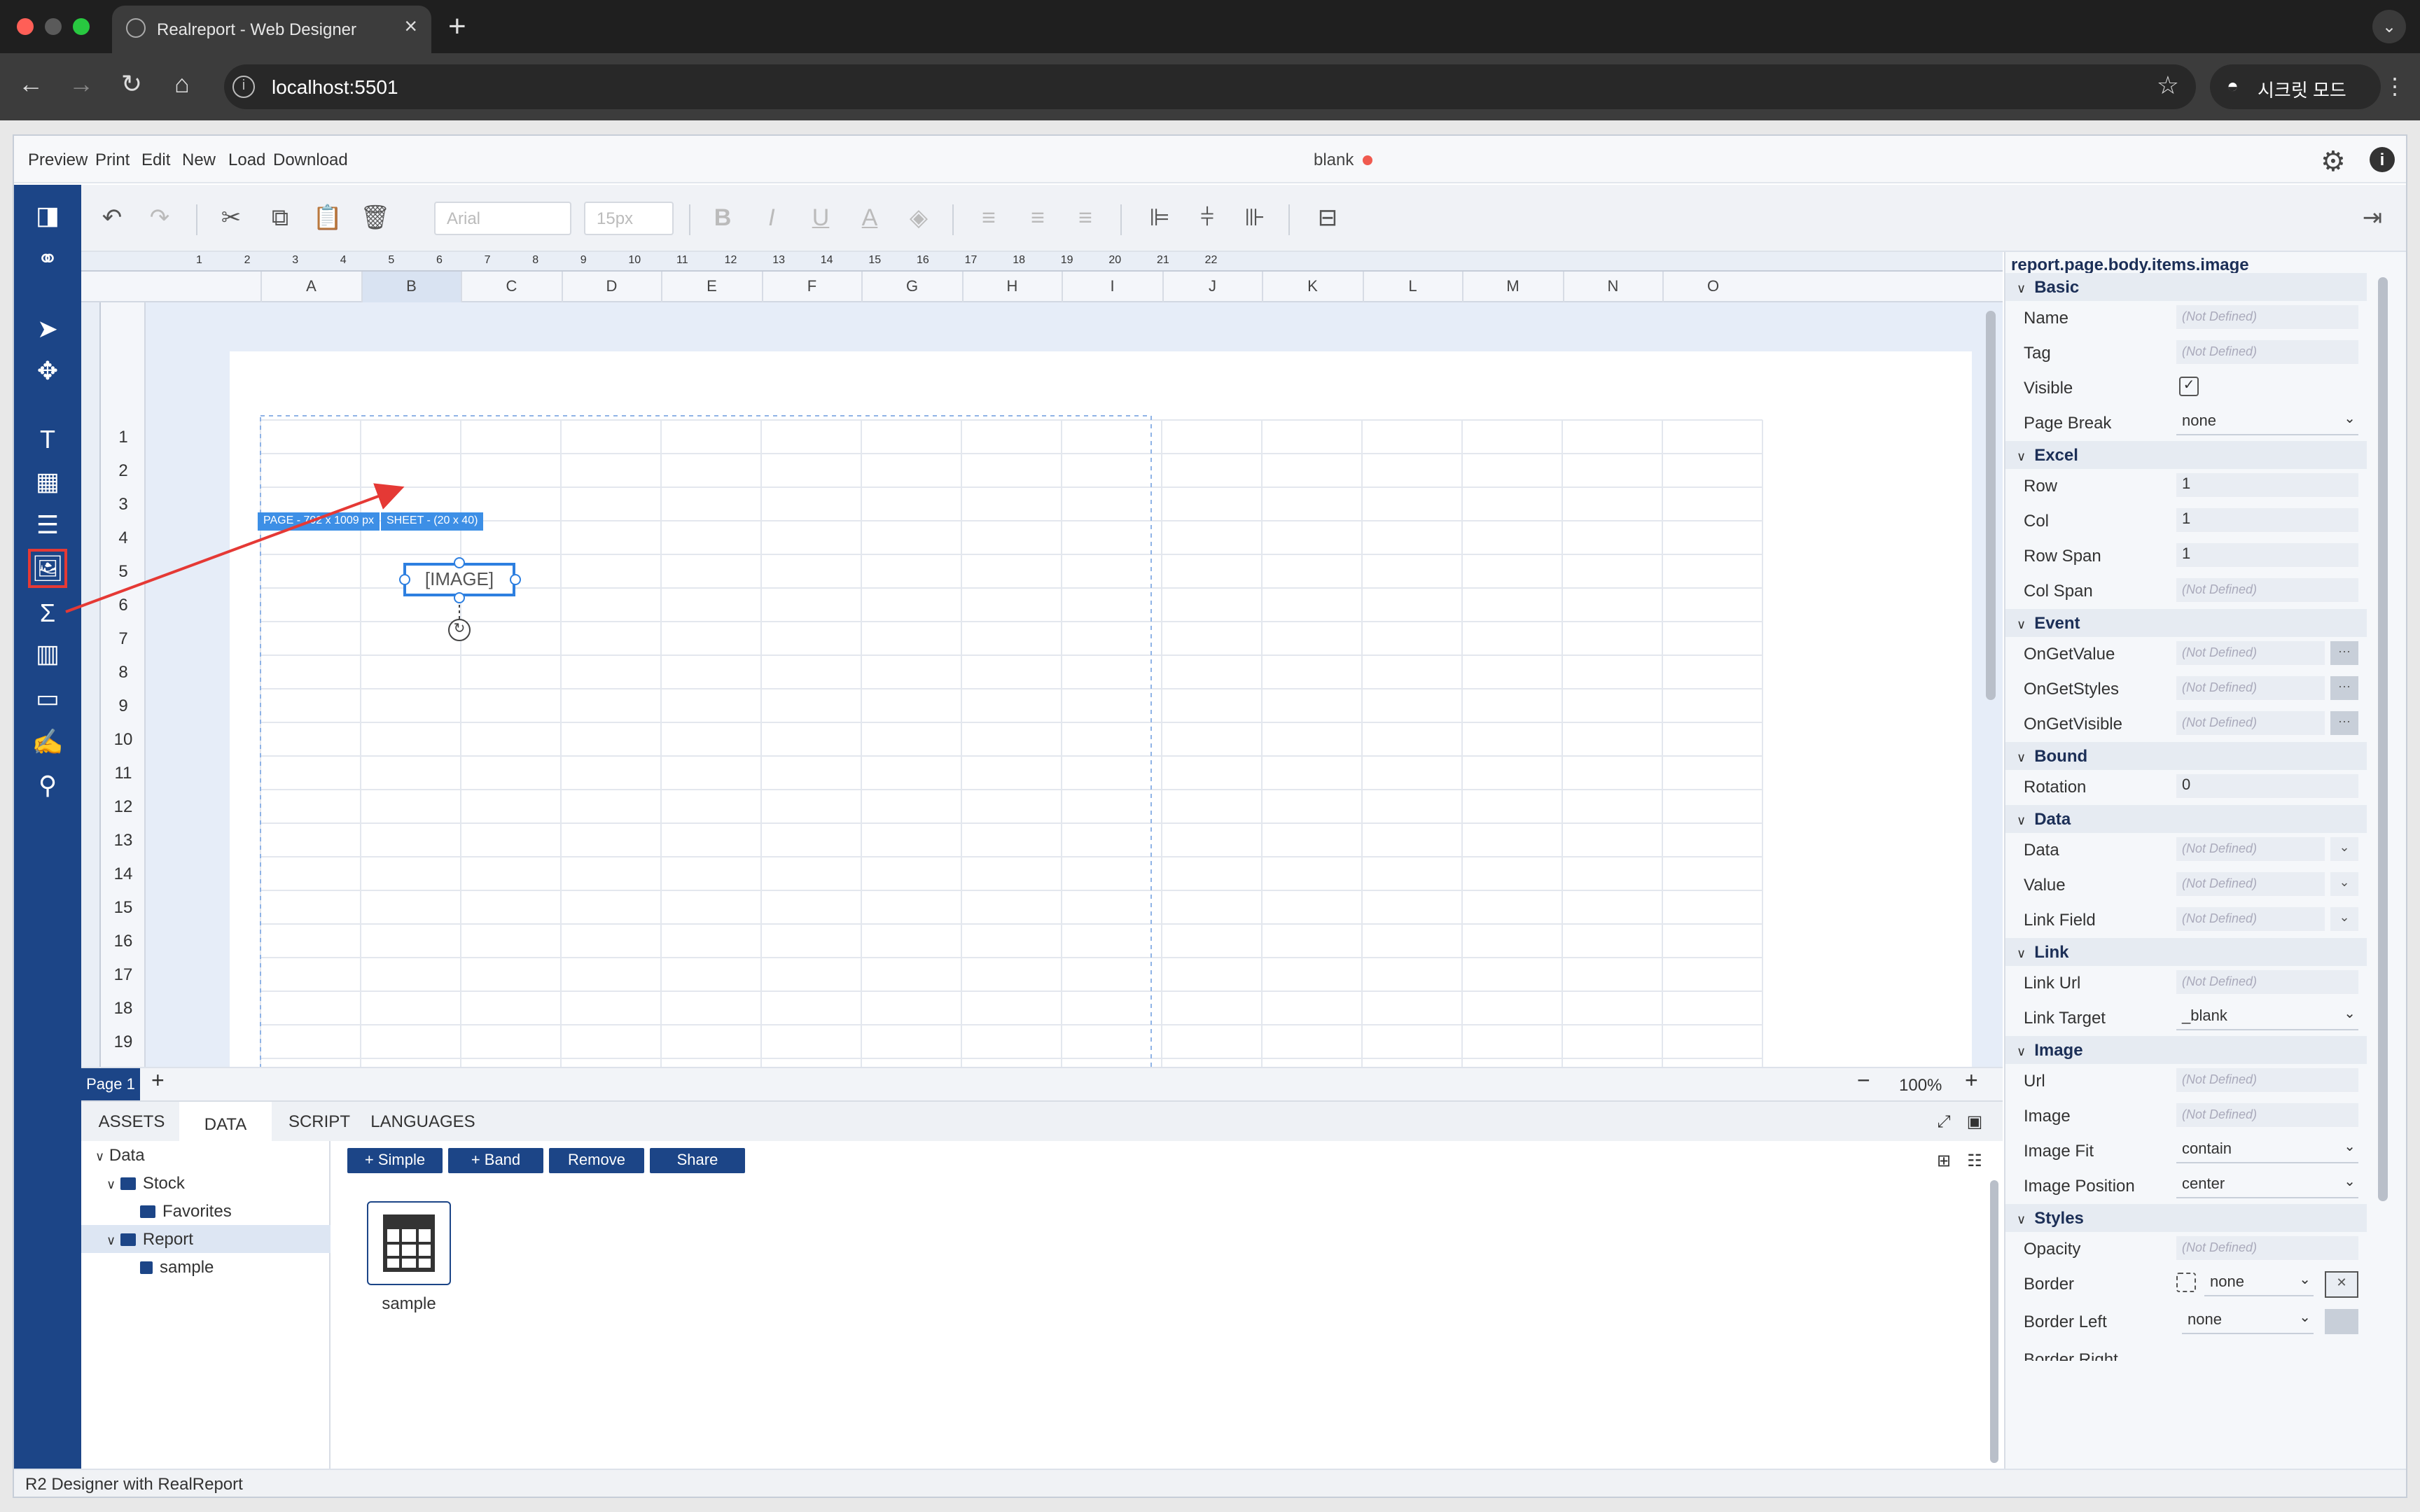 Image resolution: width=2420 pixels, height=1512 pixels. What do you see at coordinates (47, 259) in the screenshot?
I see `hierarchy-icon: ⚭` at bounding box center [47, 259].